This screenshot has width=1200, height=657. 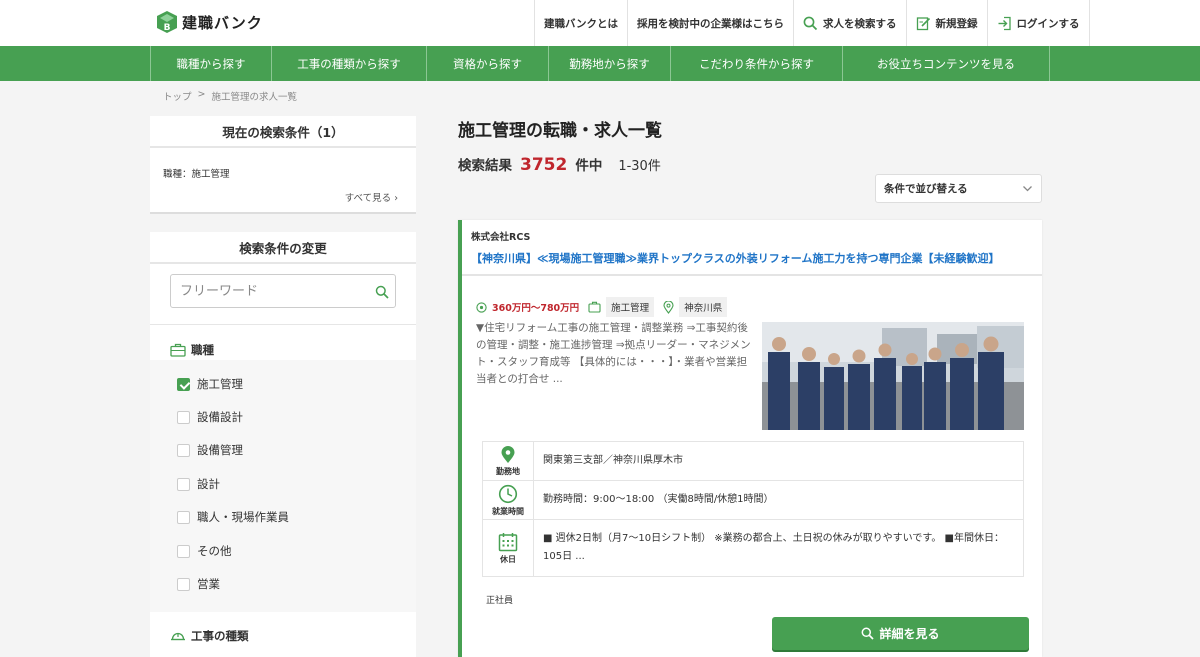 I want to click on info-value-location: 関東第三支部／神奈川県厚木市, so click(x=613, y=460).